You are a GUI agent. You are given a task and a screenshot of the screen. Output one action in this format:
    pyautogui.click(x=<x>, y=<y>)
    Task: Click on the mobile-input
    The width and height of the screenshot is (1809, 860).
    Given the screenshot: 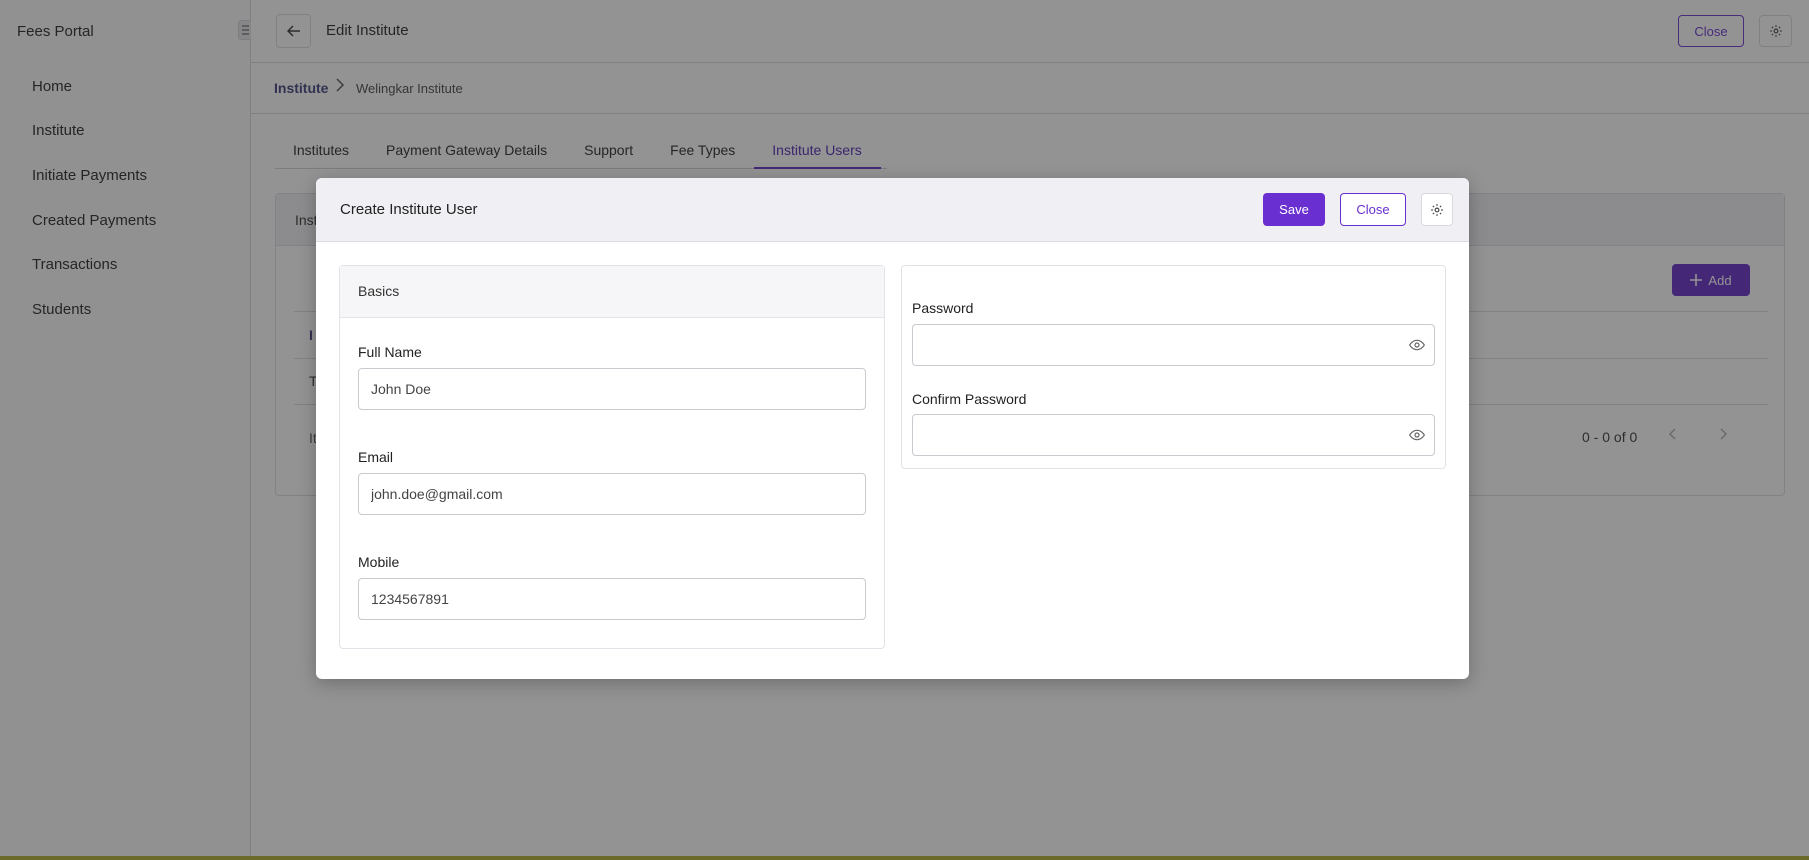 What is the action you would take?
    pyautogui.click(x=612, y=599)
    